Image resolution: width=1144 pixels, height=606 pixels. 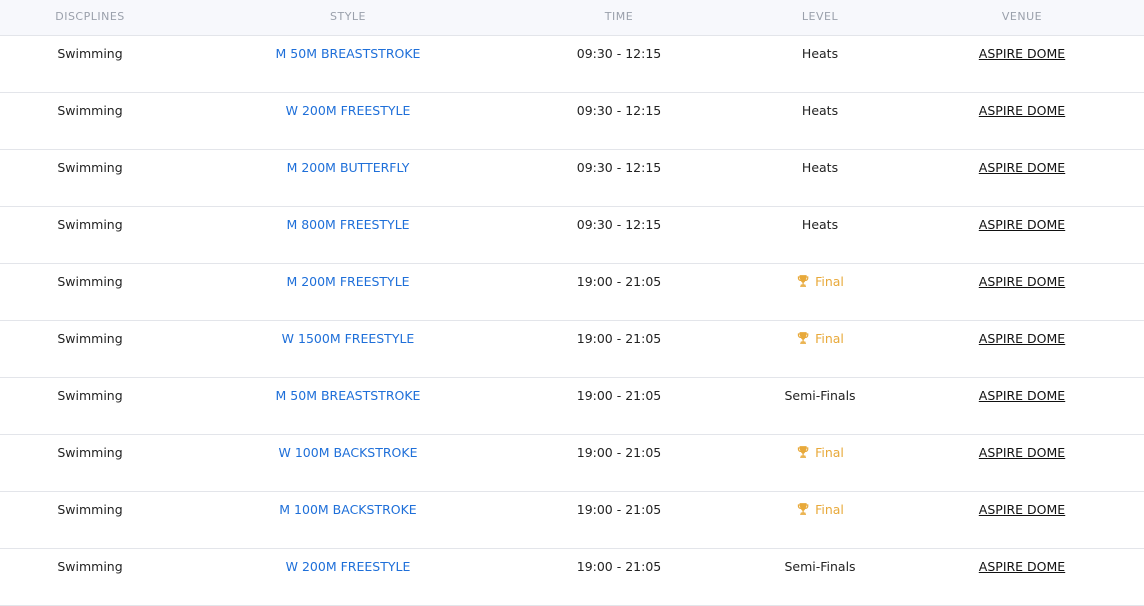 I want to click on header-venue: VENUE, so click(x=1022, y=16).